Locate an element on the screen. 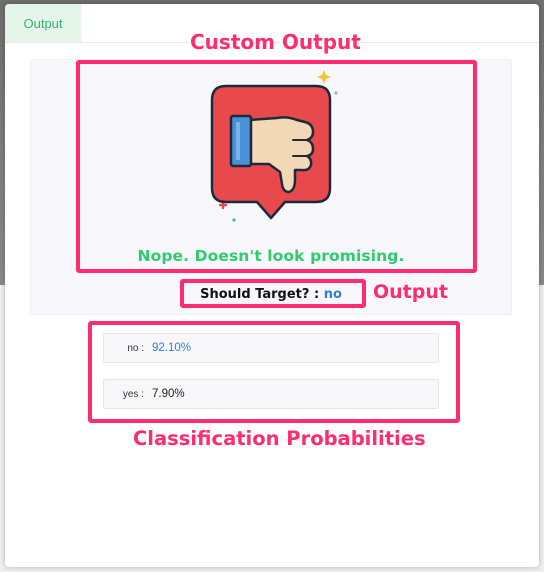 Image resolution: width=544 pixels, height=572 pixels. custom-output-message: Nope. Doesn't look promising. is located at coordinates (271, 256).